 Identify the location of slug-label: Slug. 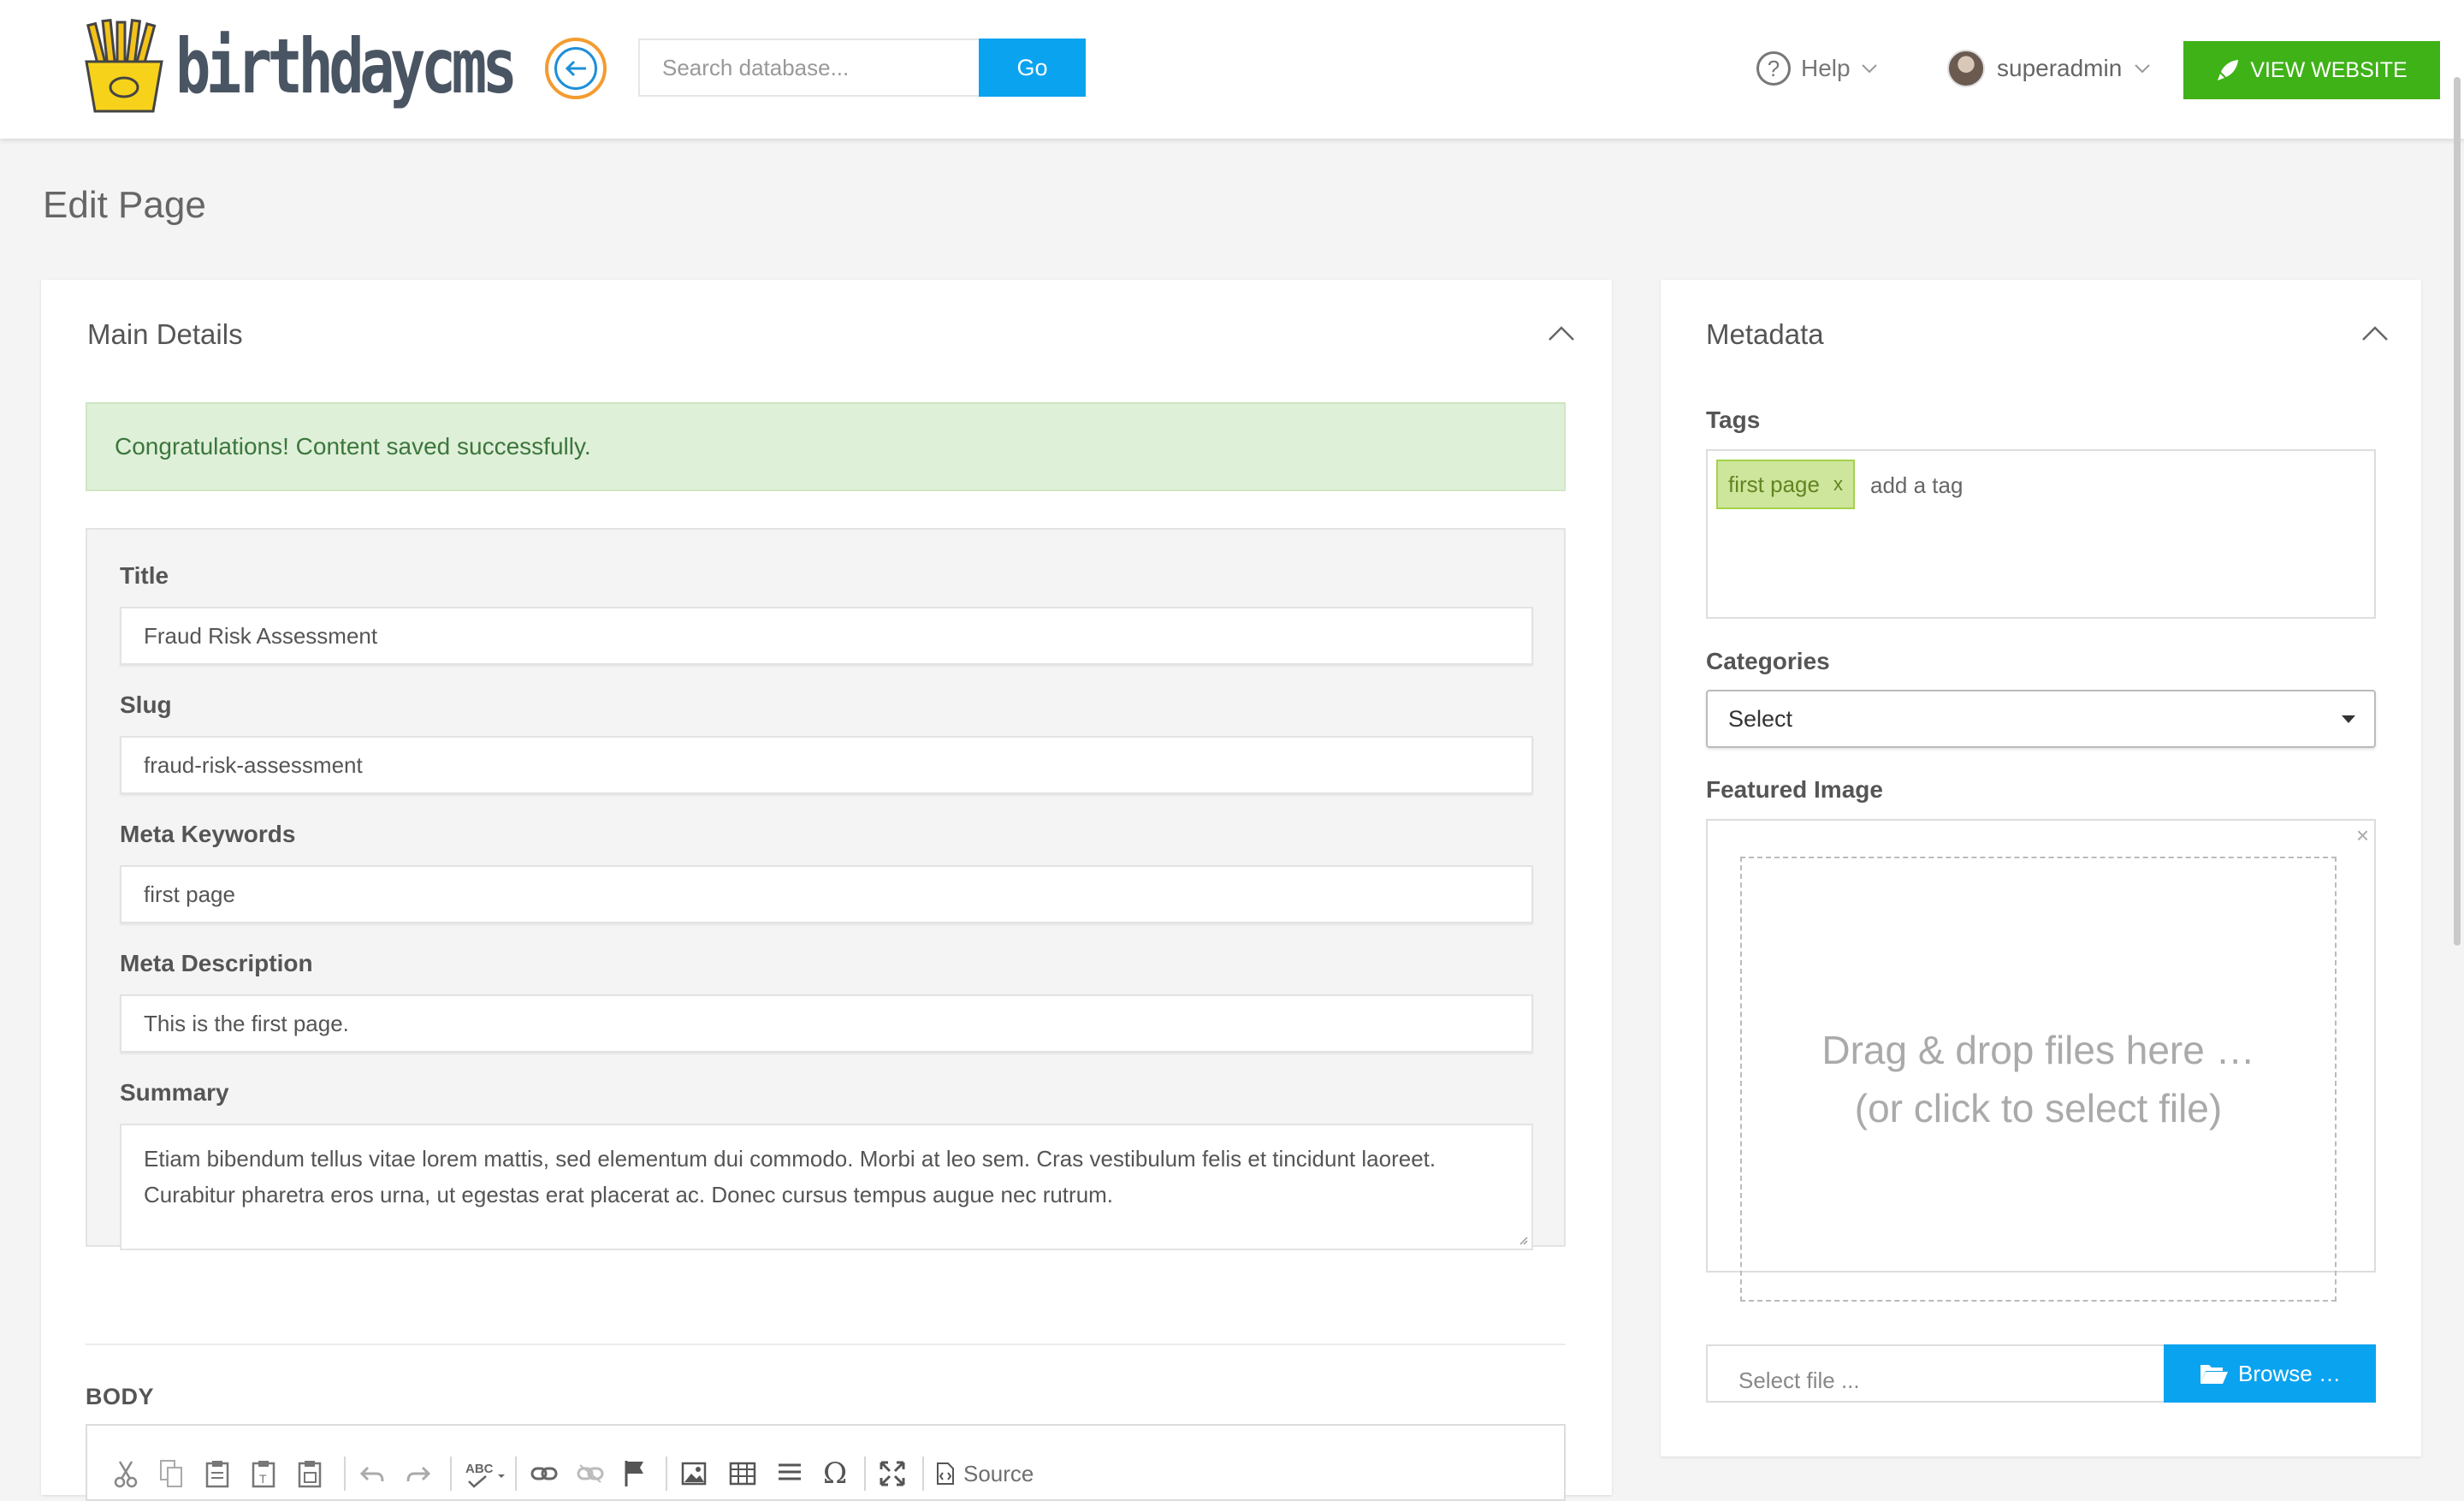
(146, 705).